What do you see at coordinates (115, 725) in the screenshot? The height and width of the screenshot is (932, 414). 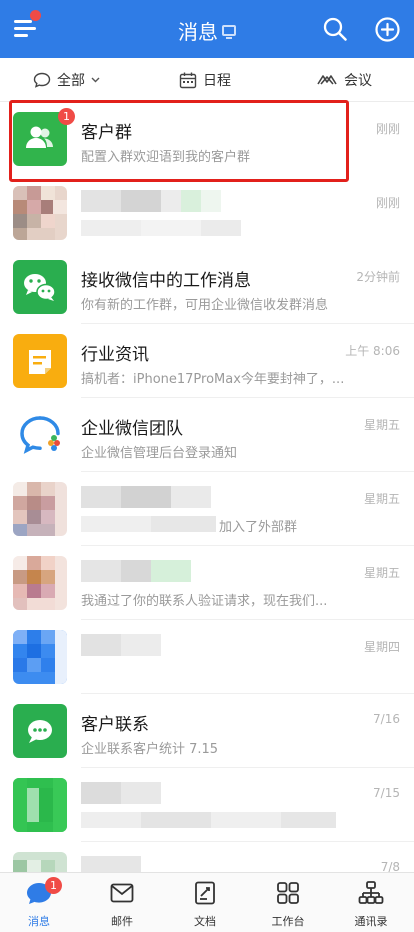 I see `chat-name: 客户联系` at bounding box center [115, 725].